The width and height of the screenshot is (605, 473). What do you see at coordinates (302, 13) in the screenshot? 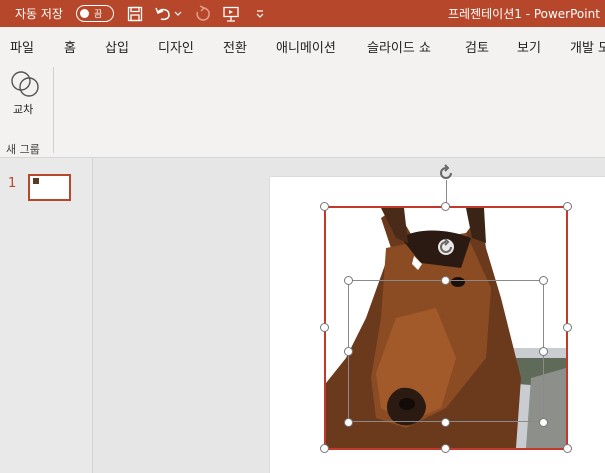
I see `title-bar: 자동 저장 끔 프레젠테이션1 - PowerPoint` at bounding box center [302, 13].